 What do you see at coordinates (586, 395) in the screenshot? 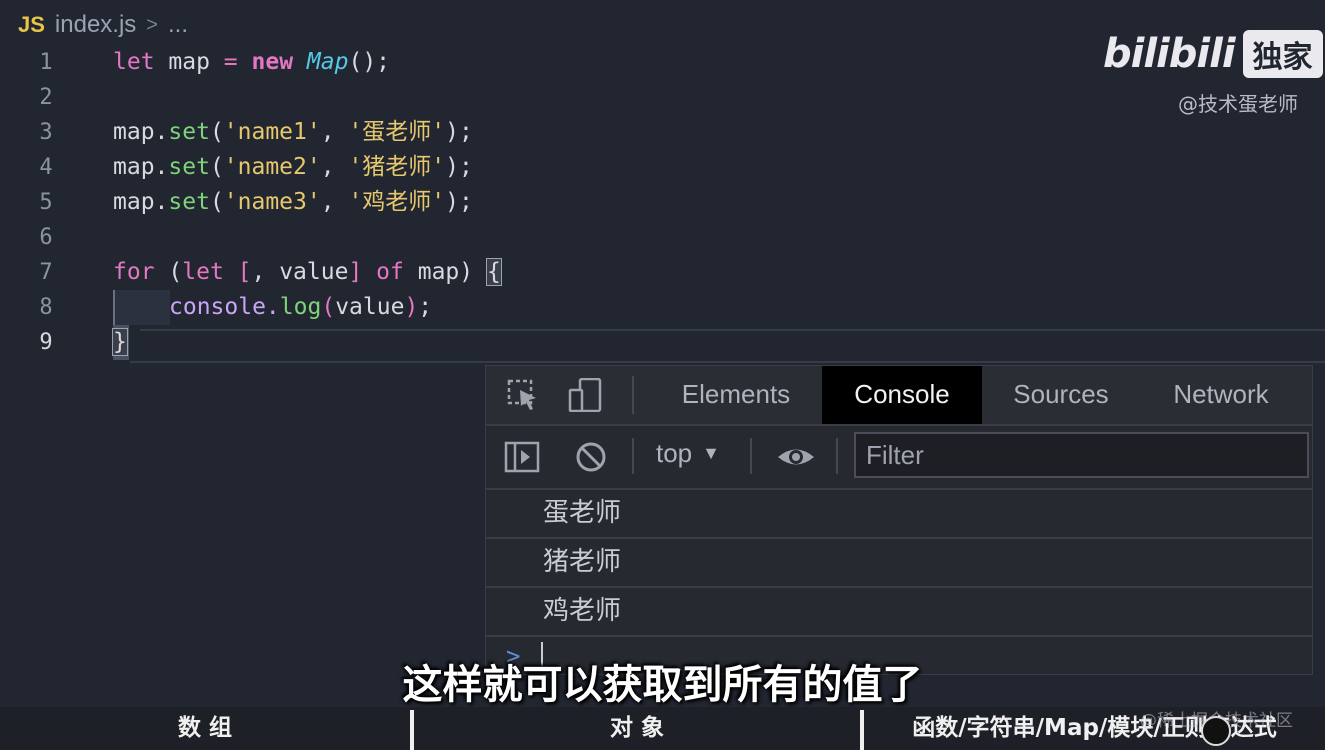
I see `device-toolbar-icon` at bounding box center [586, 395].